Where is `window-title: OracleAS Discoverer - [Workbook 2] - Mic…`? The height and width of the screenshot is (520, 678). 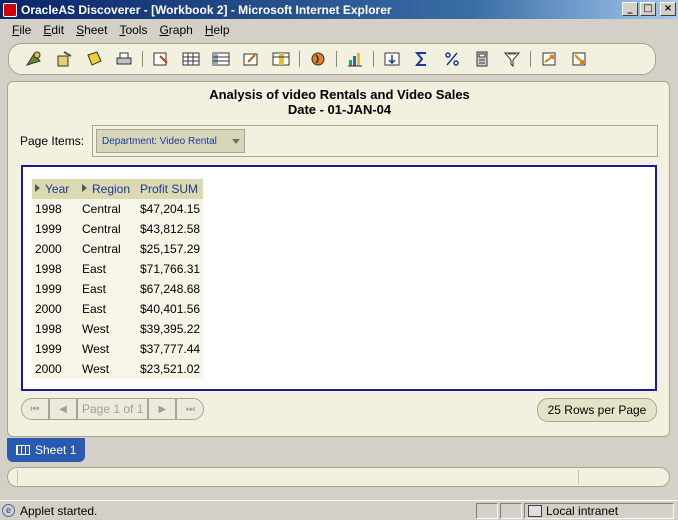
window-title: OracleAS Discoverer - [Workbook 2] - Mic… is located at coordinates (206, 9).